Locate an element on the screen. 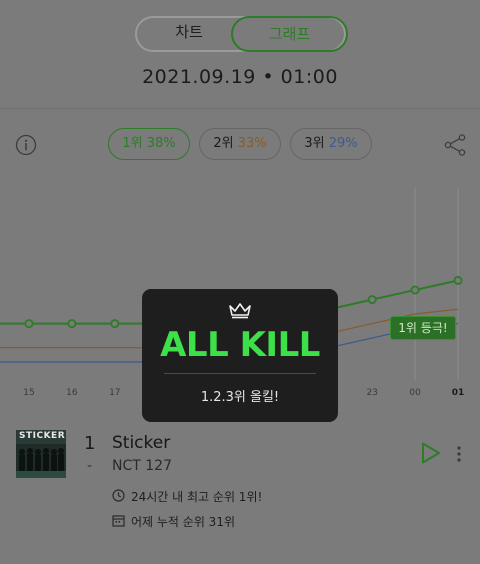 The width and height of the screenshot is (480, 564). tab-chart: 차트 is located at coordinates (189, 34).